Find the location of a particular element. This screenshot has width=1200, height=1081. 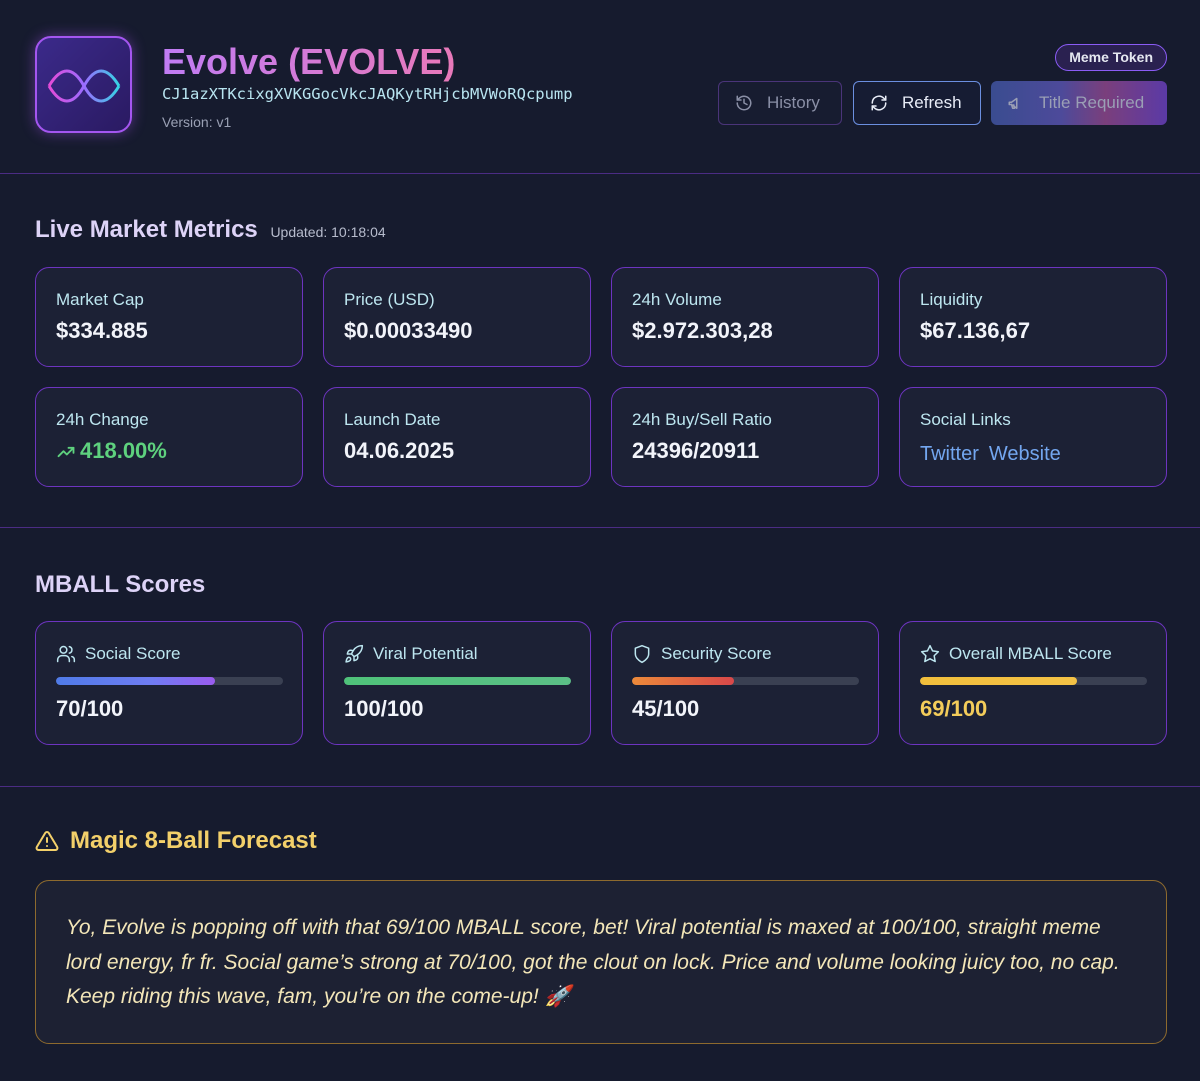

score-label: Security Score is located at coordinates (702, 654).